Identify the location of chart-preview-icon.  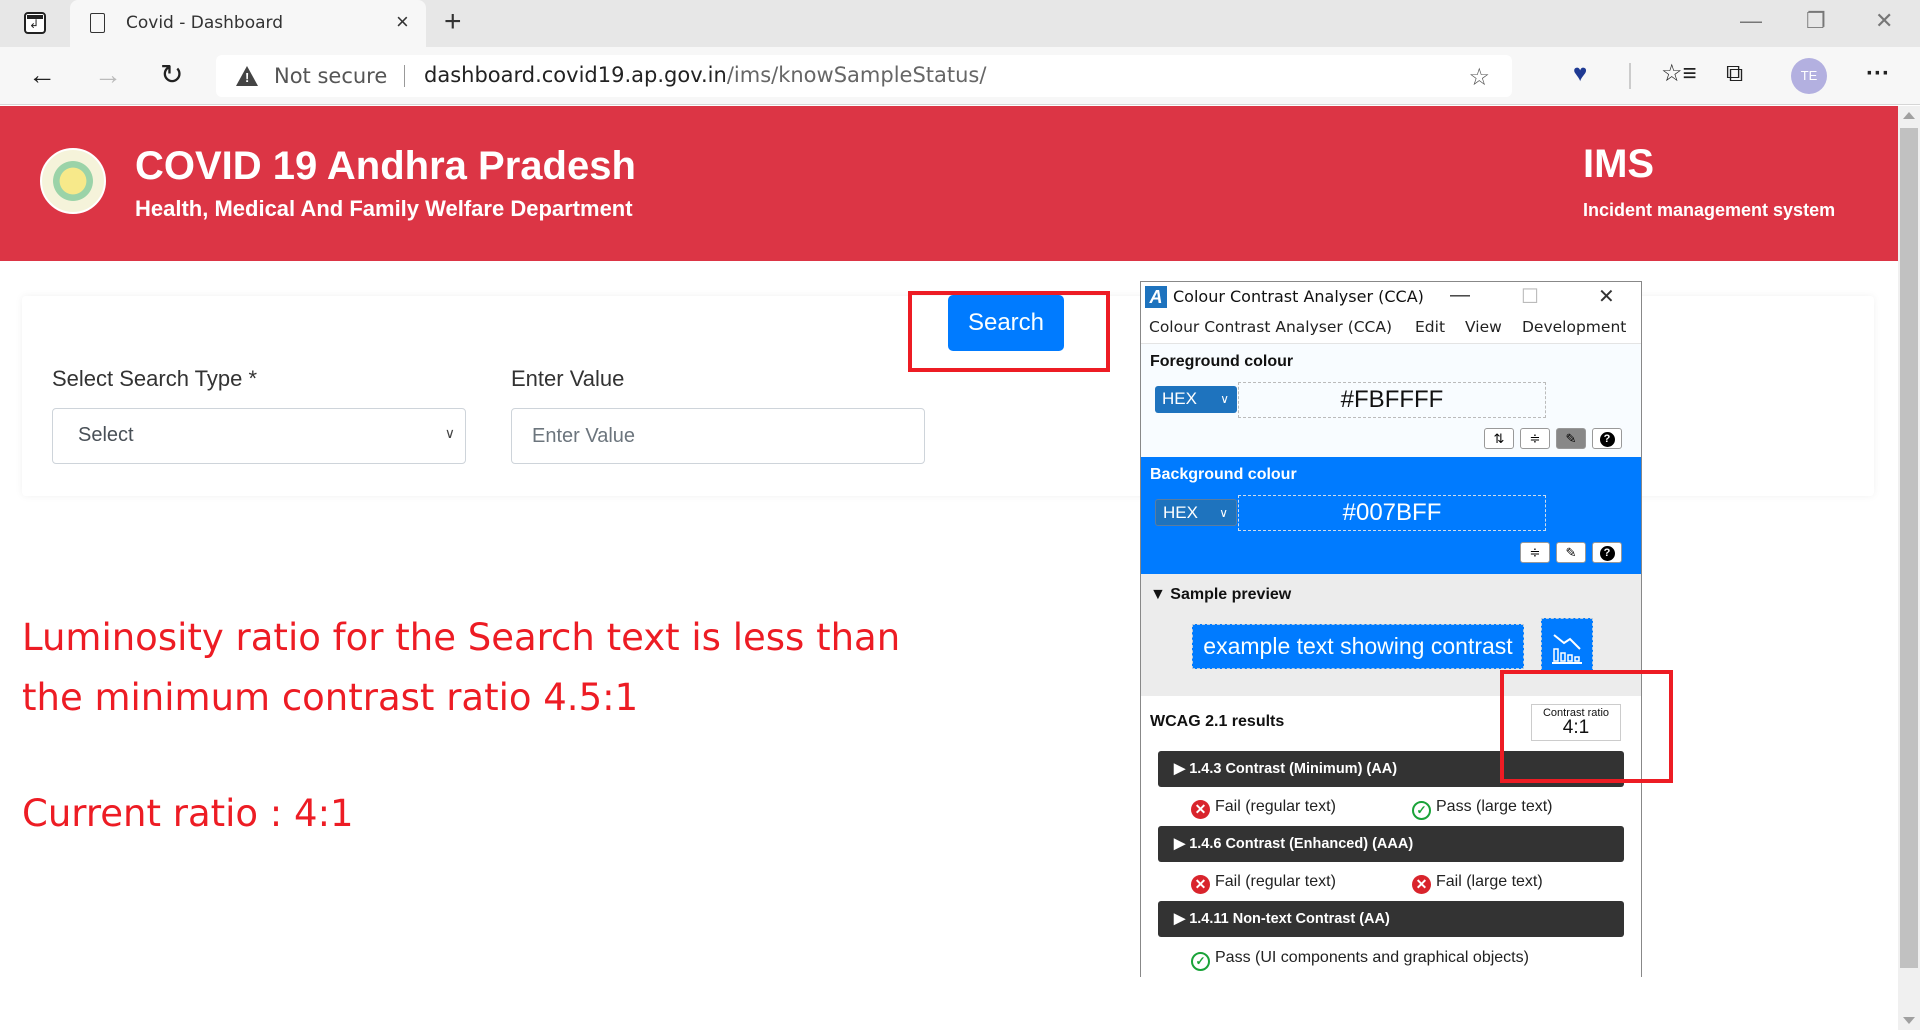
(1567, 646).